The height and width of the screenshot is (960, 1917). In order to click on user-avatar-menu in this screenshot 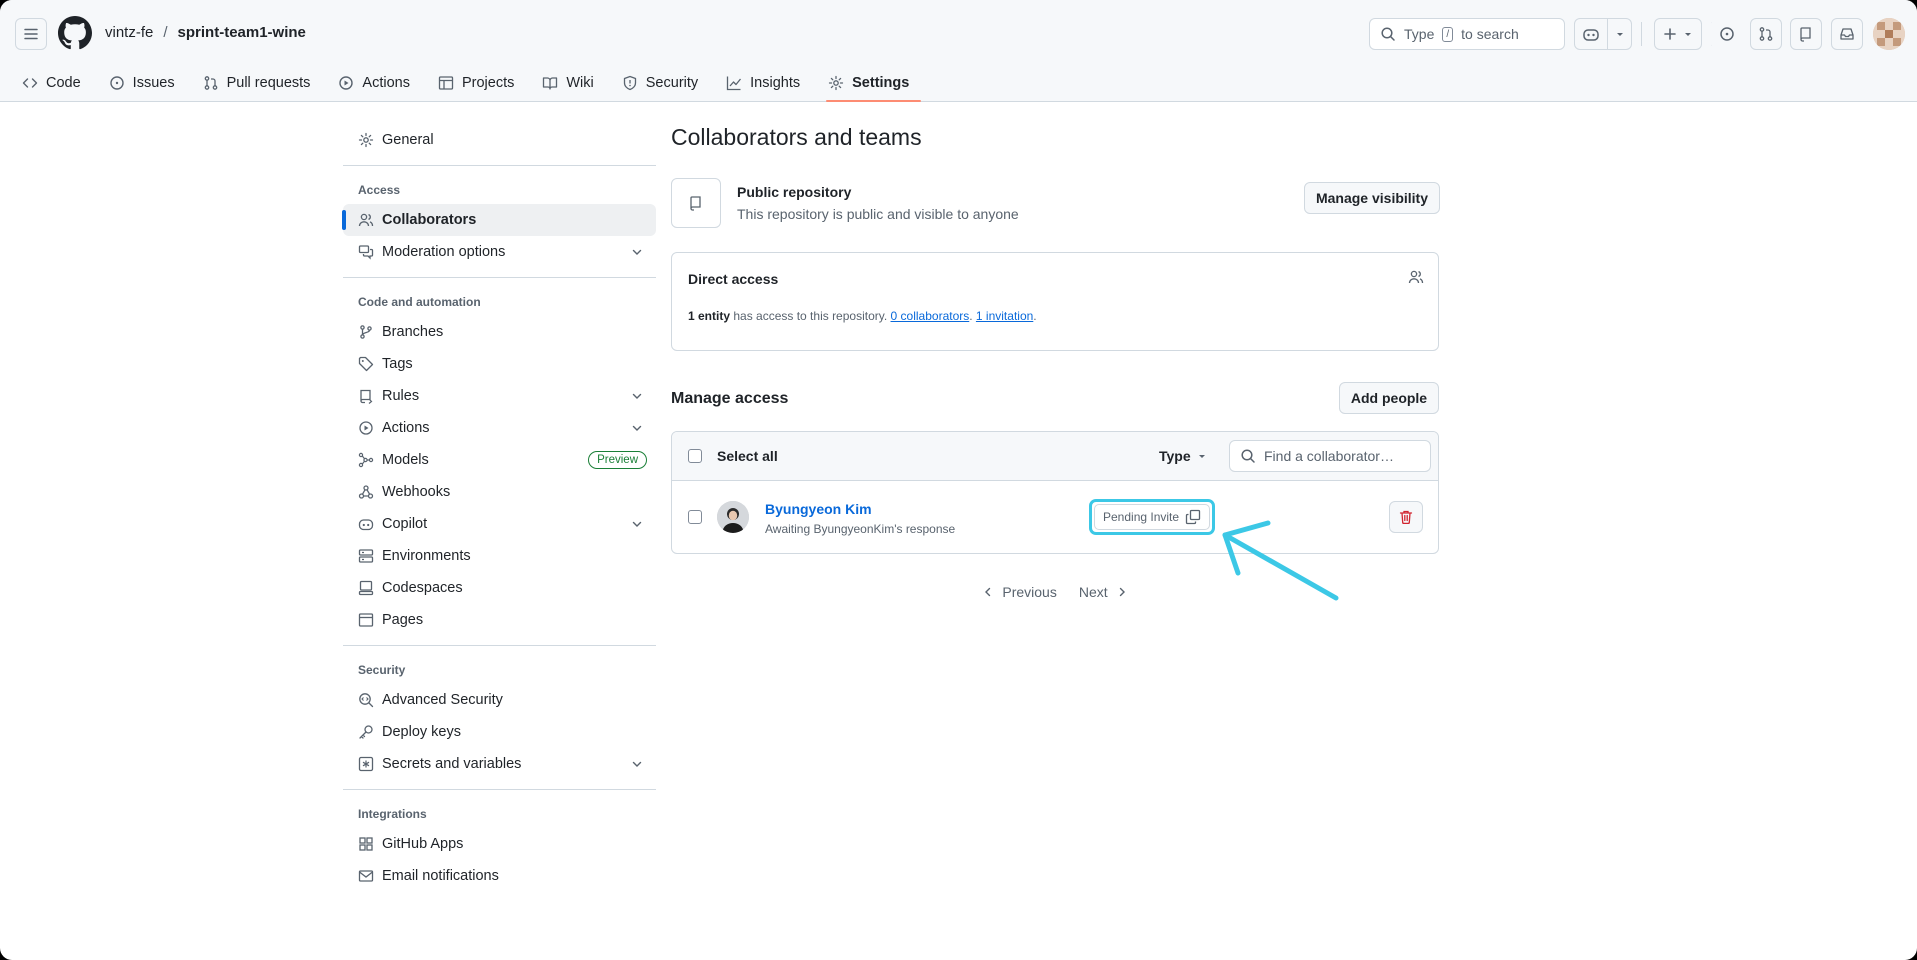, I will do `click(1889, 34)`.